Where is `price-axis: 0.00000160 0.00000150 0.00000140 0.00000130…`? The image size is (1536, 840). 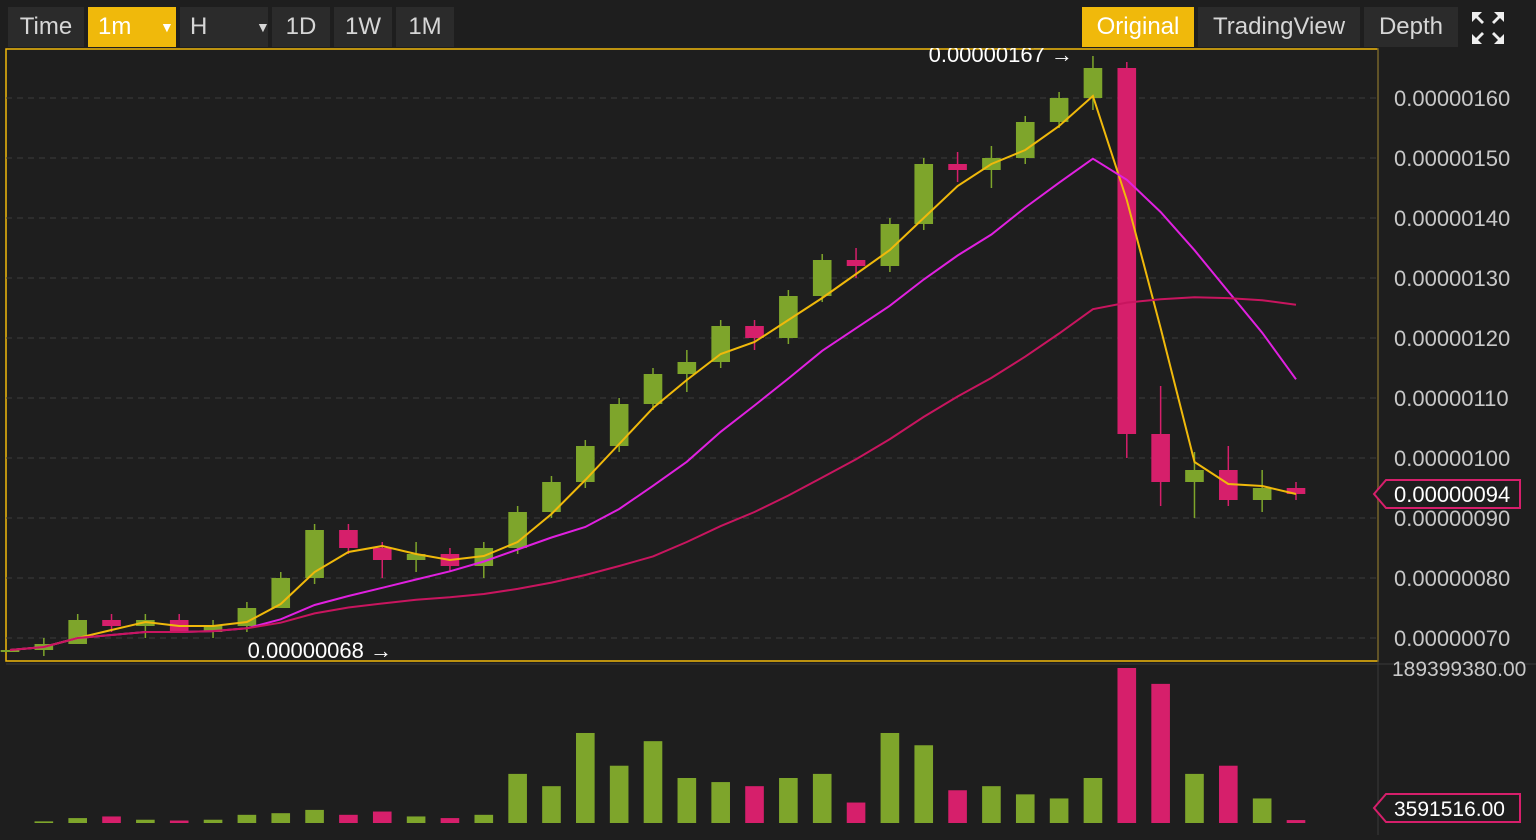
price-axis: 0.00000160 0.00000150 0.00000140 0.00000130… is located at coordinates (1452, 368).